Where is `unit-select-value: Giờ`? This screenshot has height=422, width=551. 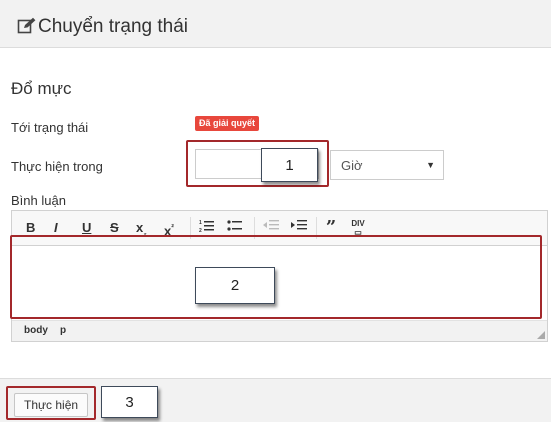
unit-select-value: Giờ is located at coordinates (352, 165).